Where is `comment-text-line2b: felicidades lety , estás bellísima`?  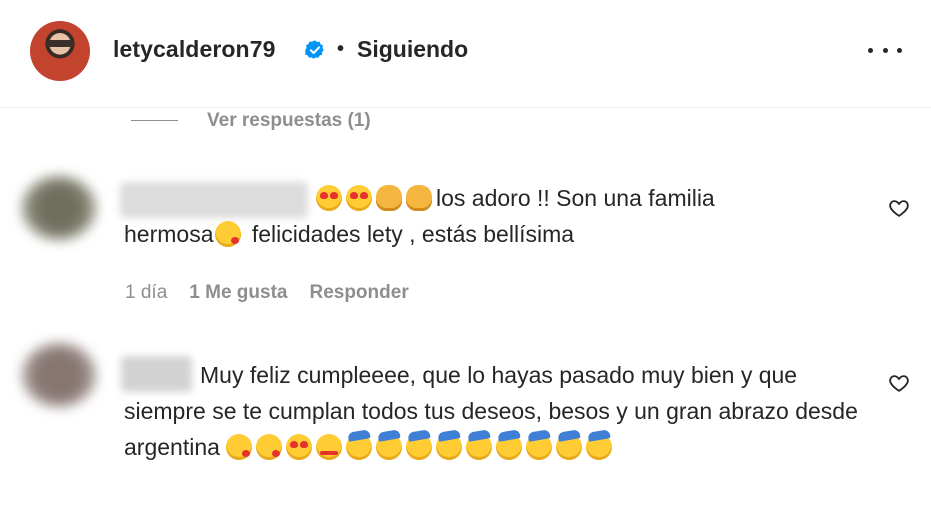
comment-text-line2b: felicidades lety , estás bellísima is located at coordinates (410, 234).